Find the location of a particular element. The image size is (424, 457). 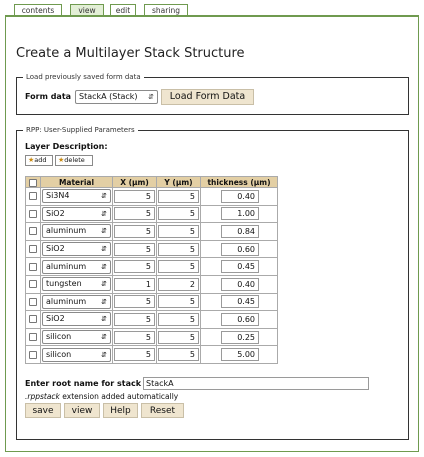

thickness-input: 5.00 is located at coordinates (240, 355).